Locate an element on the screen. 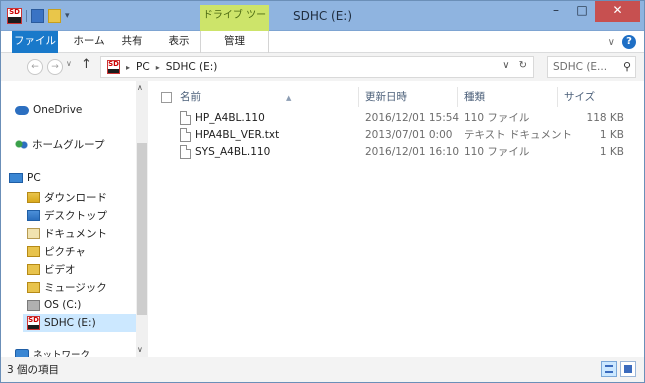 Image resolution: width=645 pixels, height=383 pixels. quick-access-toolbar: SD ▾ is located at coordinates (38, 16).